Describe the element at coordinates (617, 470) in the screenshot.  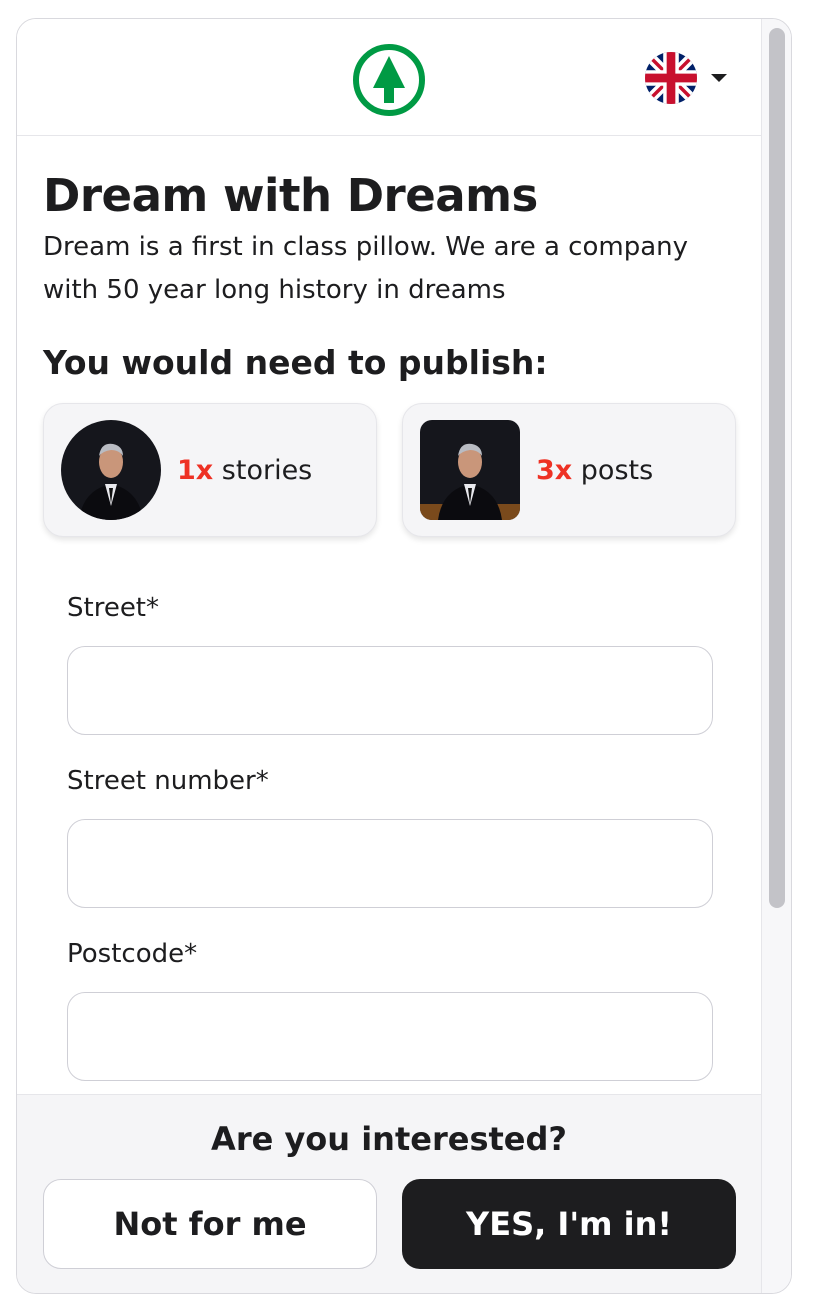
I see `requirement-label: posts` at that location.